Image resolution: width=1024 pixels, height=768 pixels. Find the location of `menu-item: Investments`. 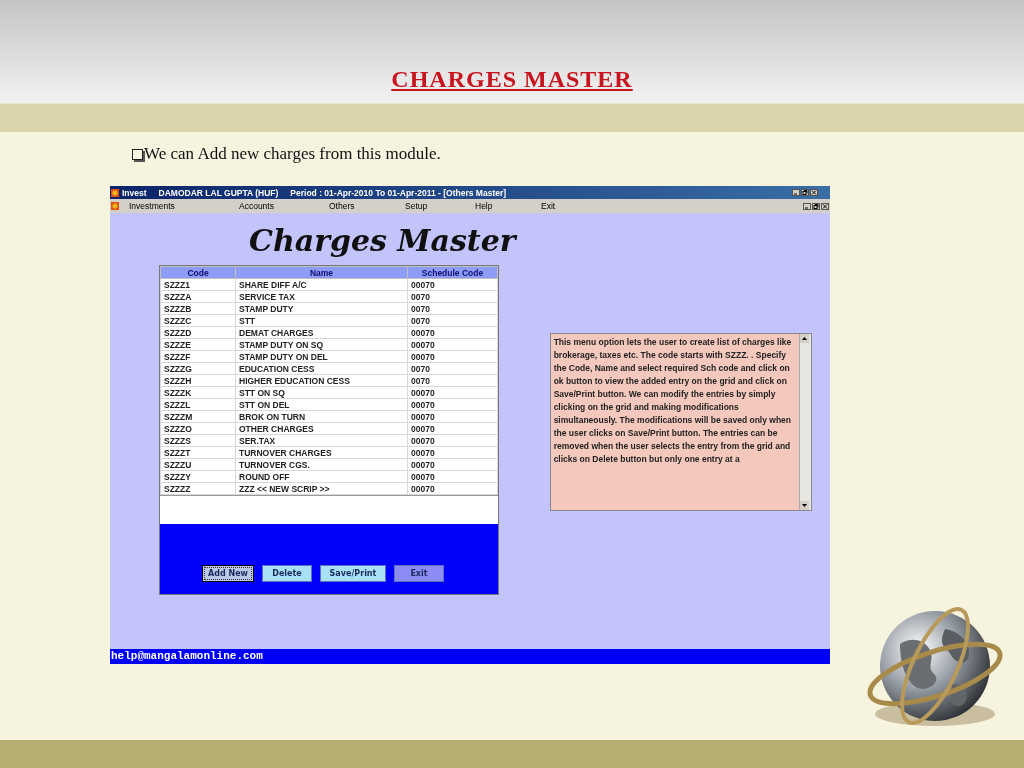

menu-item: Investments is located at coordinates (184, 206).